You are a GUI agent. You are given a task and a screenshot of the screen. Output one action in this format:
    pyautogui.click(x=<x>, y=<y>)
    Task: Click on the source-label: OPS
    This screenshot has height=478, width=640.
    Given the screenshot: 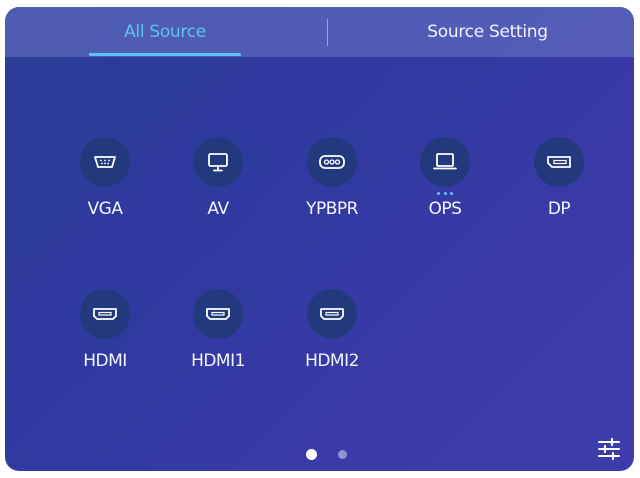 What is the action you would take?
    pyautogui.click(x=445, y=209)
    